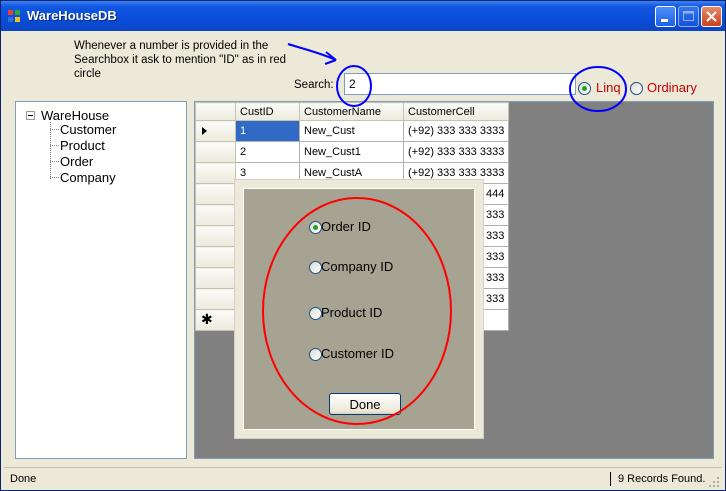  Describe the element at coordinates (267, 131) in the screenshot. I see `grid-cell: 1` at that location.